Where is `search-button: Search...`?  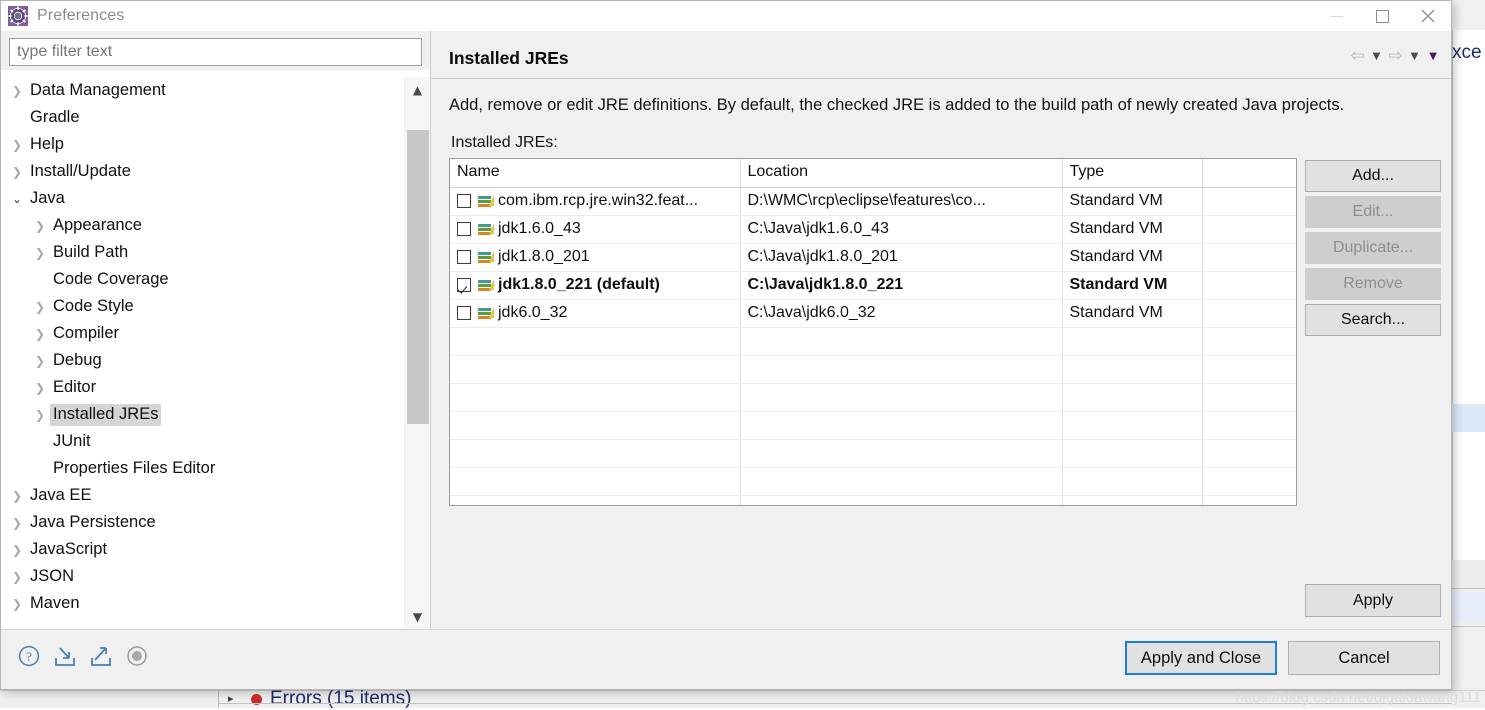 search-button: Search... is located at coordinates (1373, 320).